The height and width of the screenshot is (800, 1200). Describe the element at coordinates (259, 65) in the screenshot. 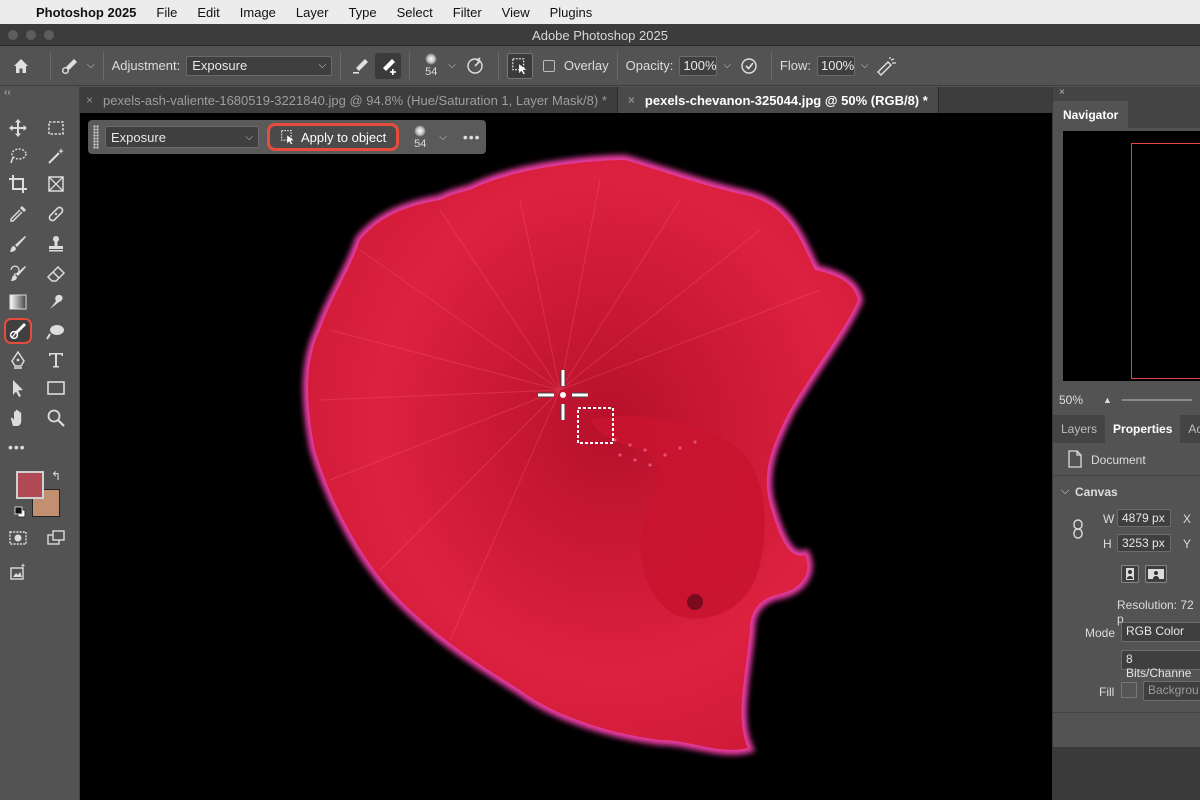

I see `adjustment-dropdown: Exposure ⌵` at that location.